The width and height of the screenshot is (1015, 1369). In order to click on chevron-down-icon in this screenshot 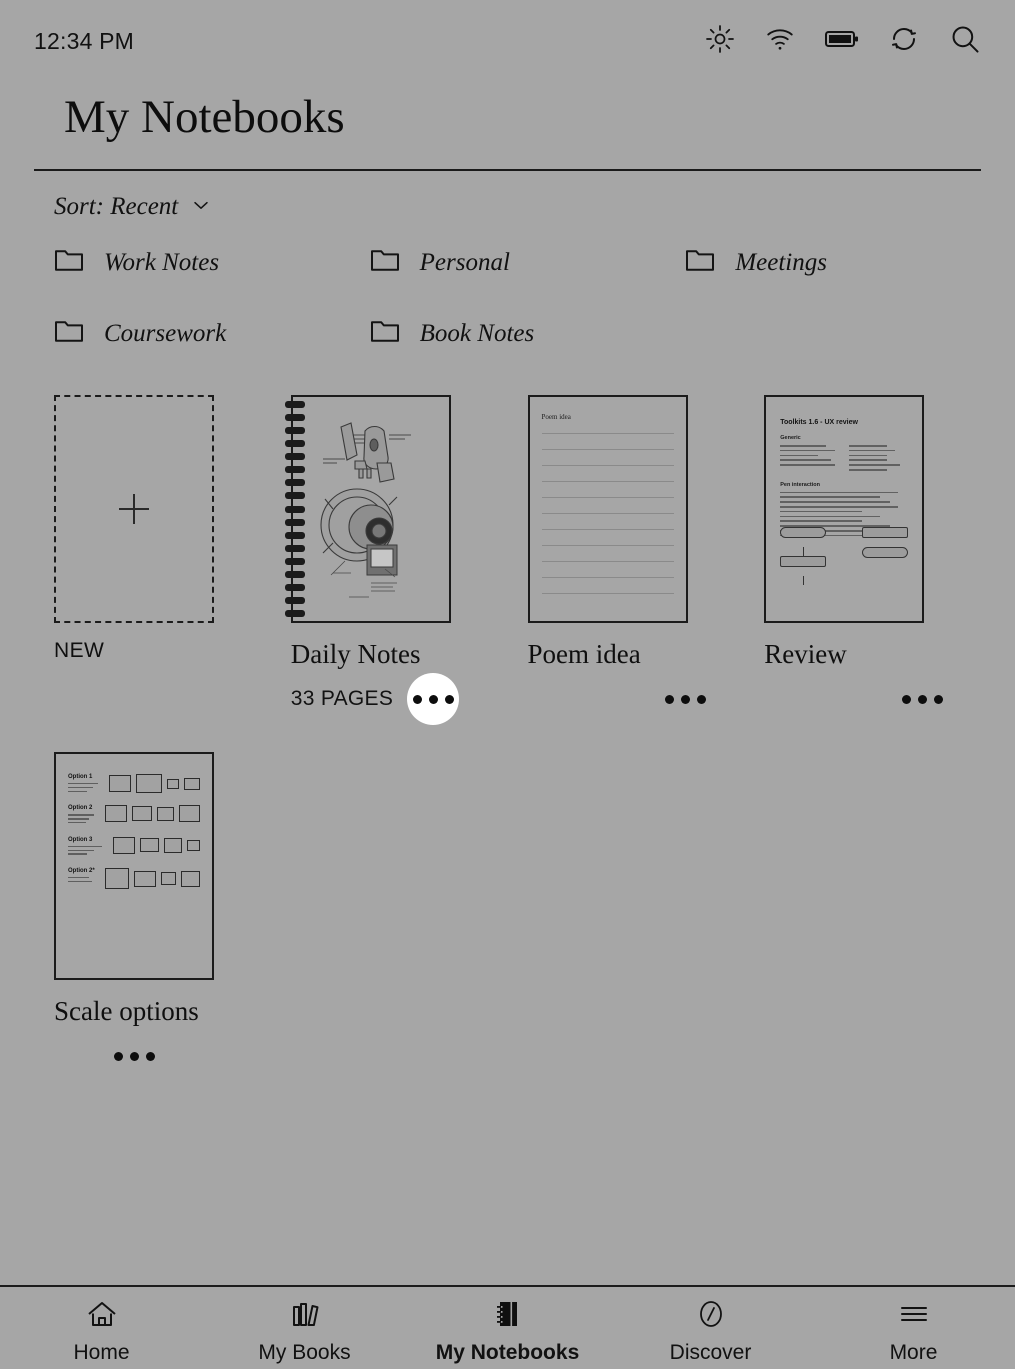, I will do `click(201, 207)`.